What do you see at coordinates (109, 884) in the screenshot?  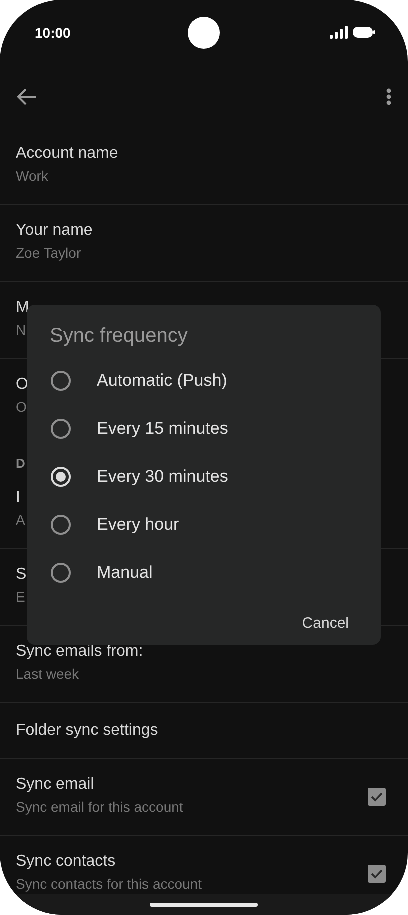 I see `setting-summary: Sync contacts for this account` at bounding box center [109, 884].